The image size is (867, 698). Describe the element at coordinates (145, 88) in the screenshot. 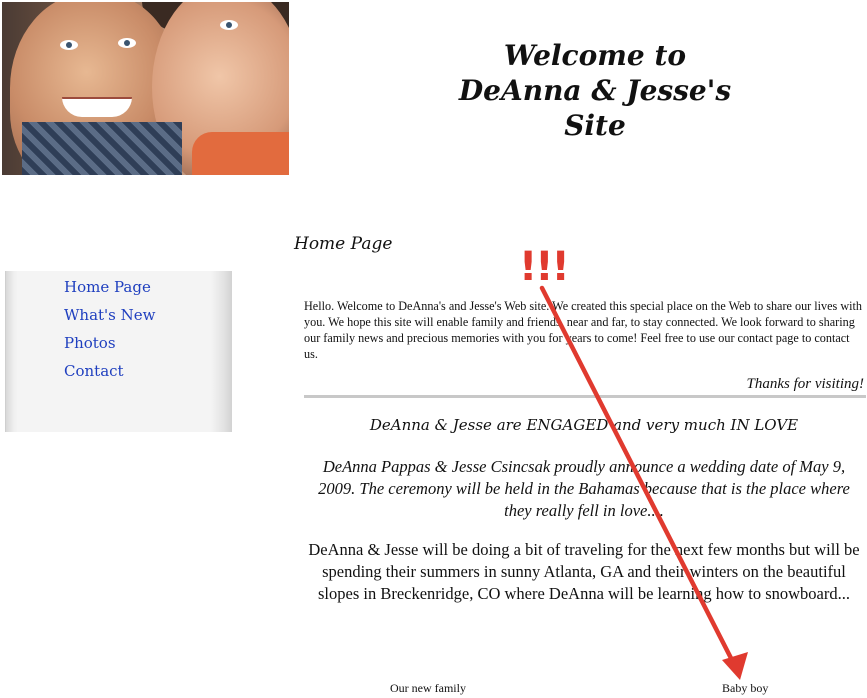

I see `couple-photo` at that location.